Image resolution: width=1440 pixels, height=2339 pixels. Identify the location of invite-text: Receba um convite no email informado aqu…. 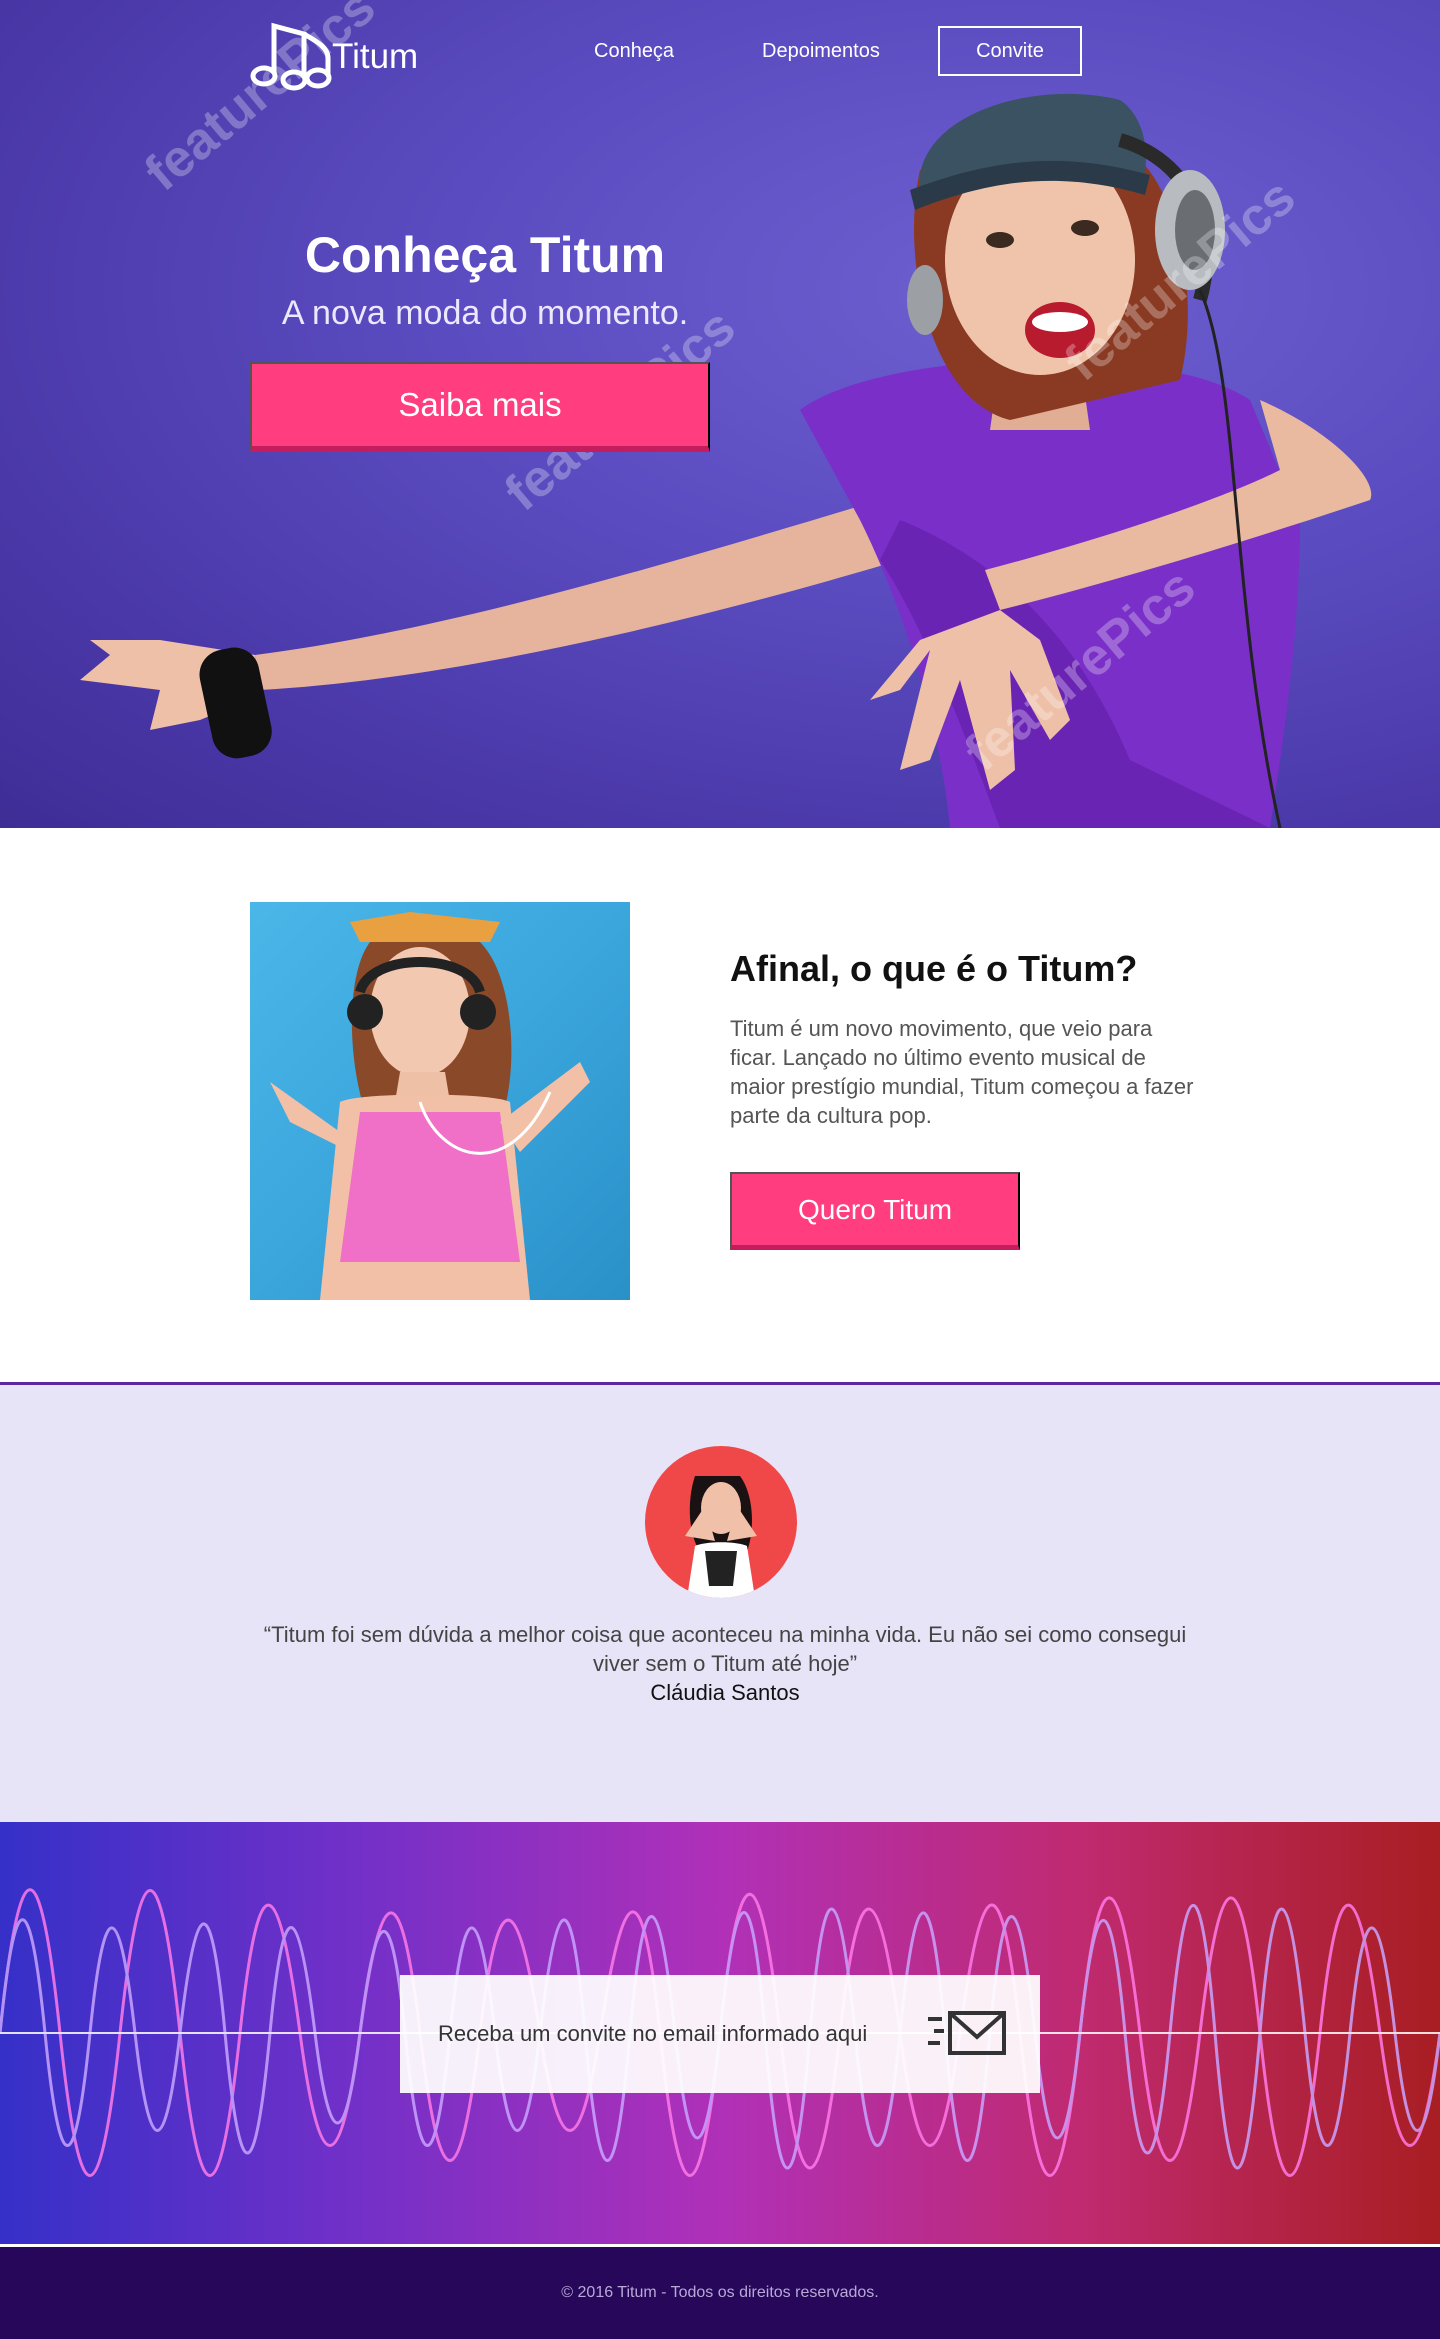
(653, 2033).